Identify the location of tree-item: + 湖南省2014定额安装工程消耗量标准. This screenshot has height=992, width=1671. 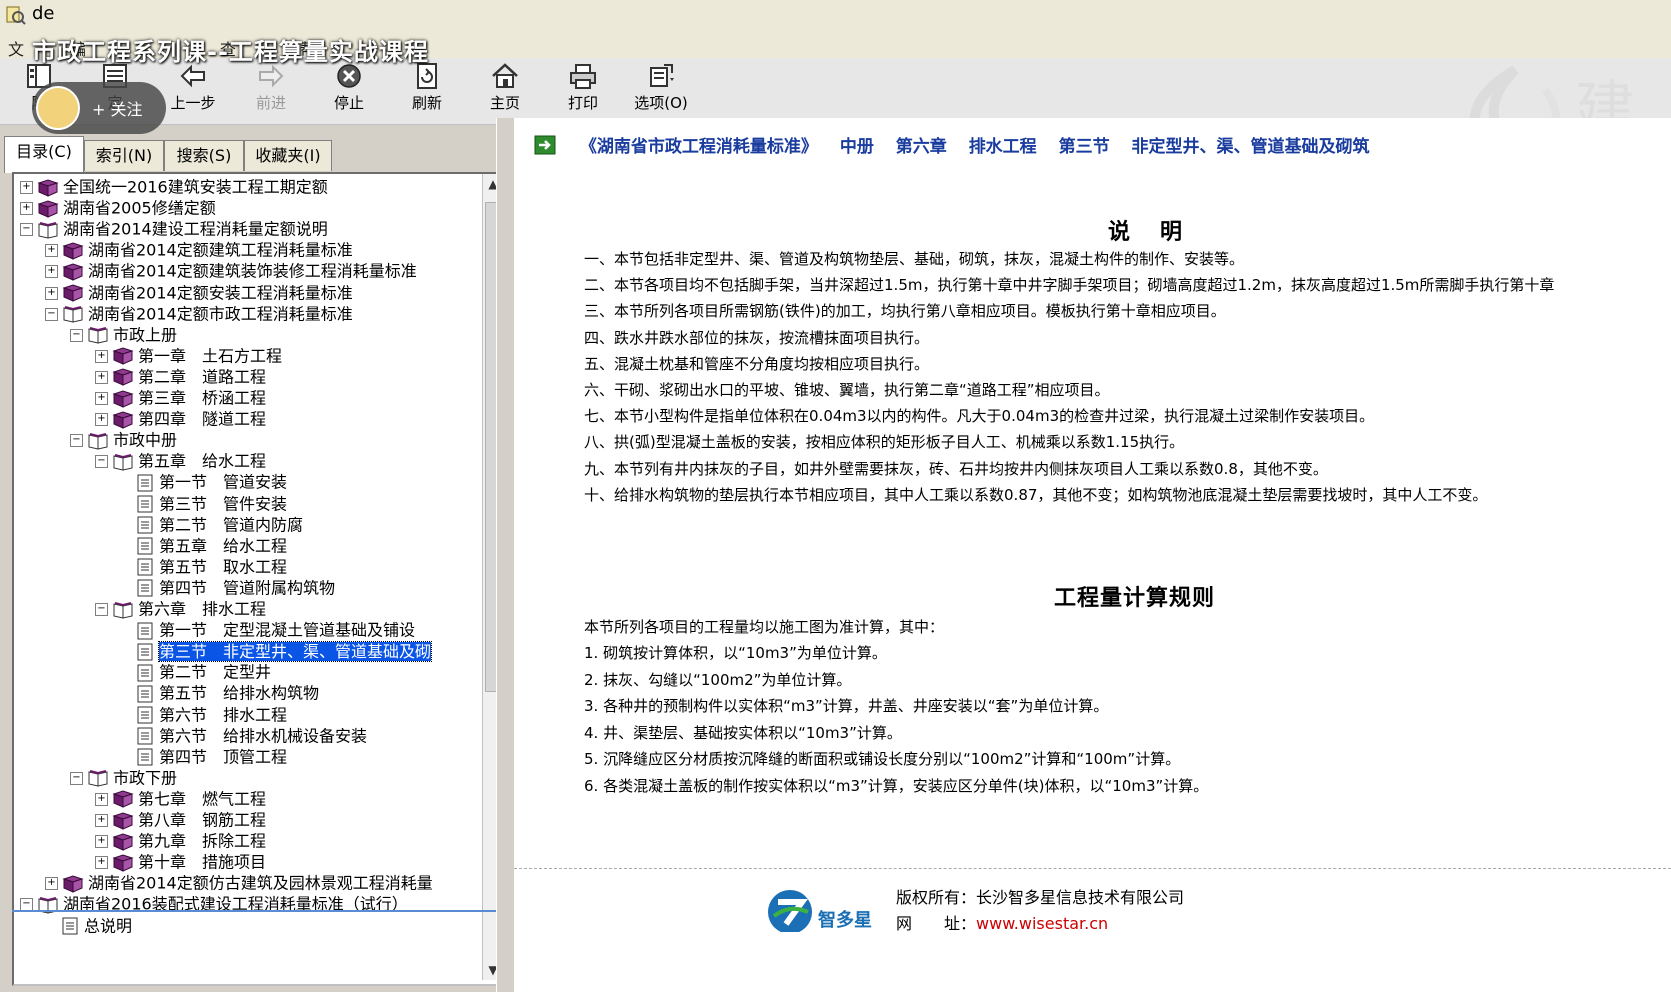
(199, 293).